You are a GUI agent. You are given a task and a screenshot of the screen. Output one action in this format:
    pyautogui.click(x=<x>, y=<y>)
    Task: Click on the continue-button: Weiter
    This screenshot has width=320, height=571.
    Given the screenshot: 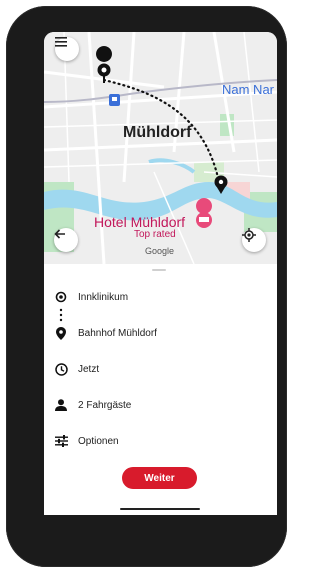 What is the action you would take?
    pyautogui.click(x=159, y=478)
    